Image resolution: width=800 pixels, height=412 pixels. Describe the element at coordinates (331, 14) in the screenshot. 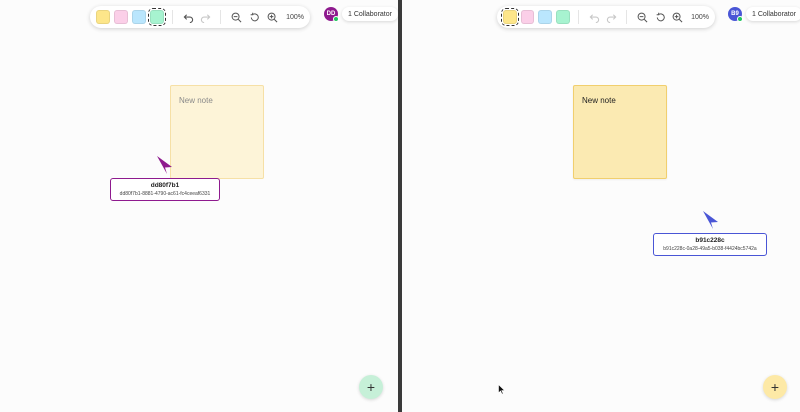

I see `avatar: DD` at that location.